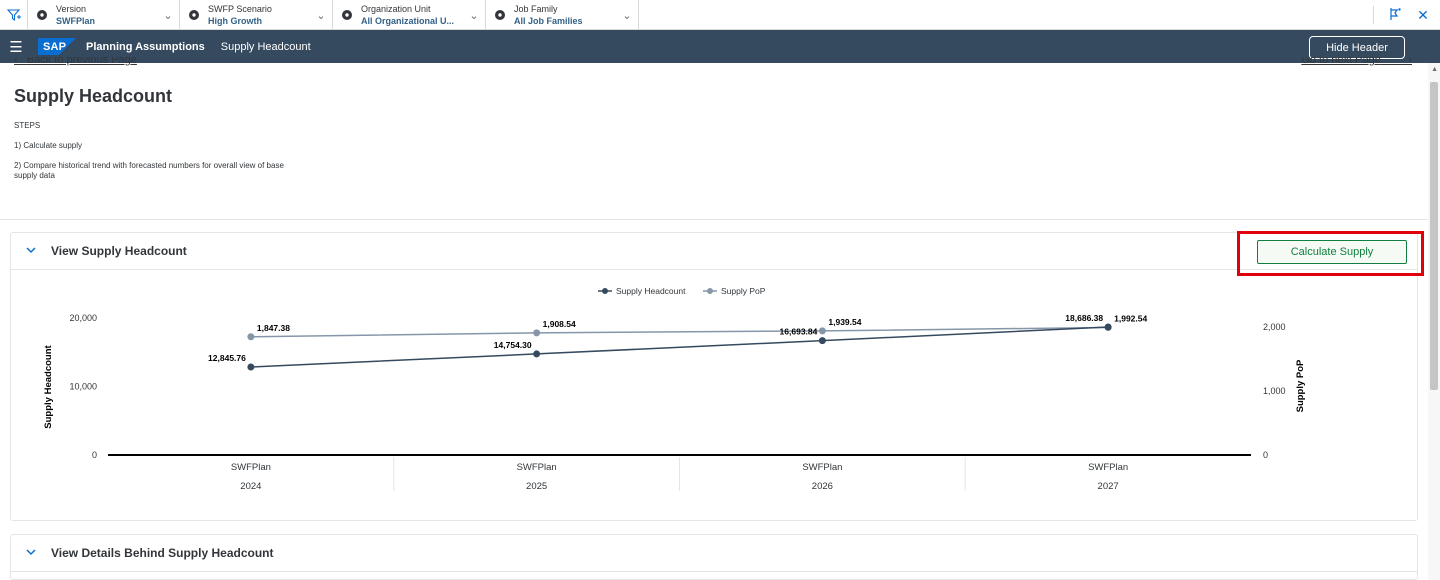 Image resolution: width=1440 pixels, height=580 pixels. What do you see at coordinates (562, 15) in the screenshot?
I see `filter-job-family: Job Family All Job Families ⌄` at bounding box center [562, 15].